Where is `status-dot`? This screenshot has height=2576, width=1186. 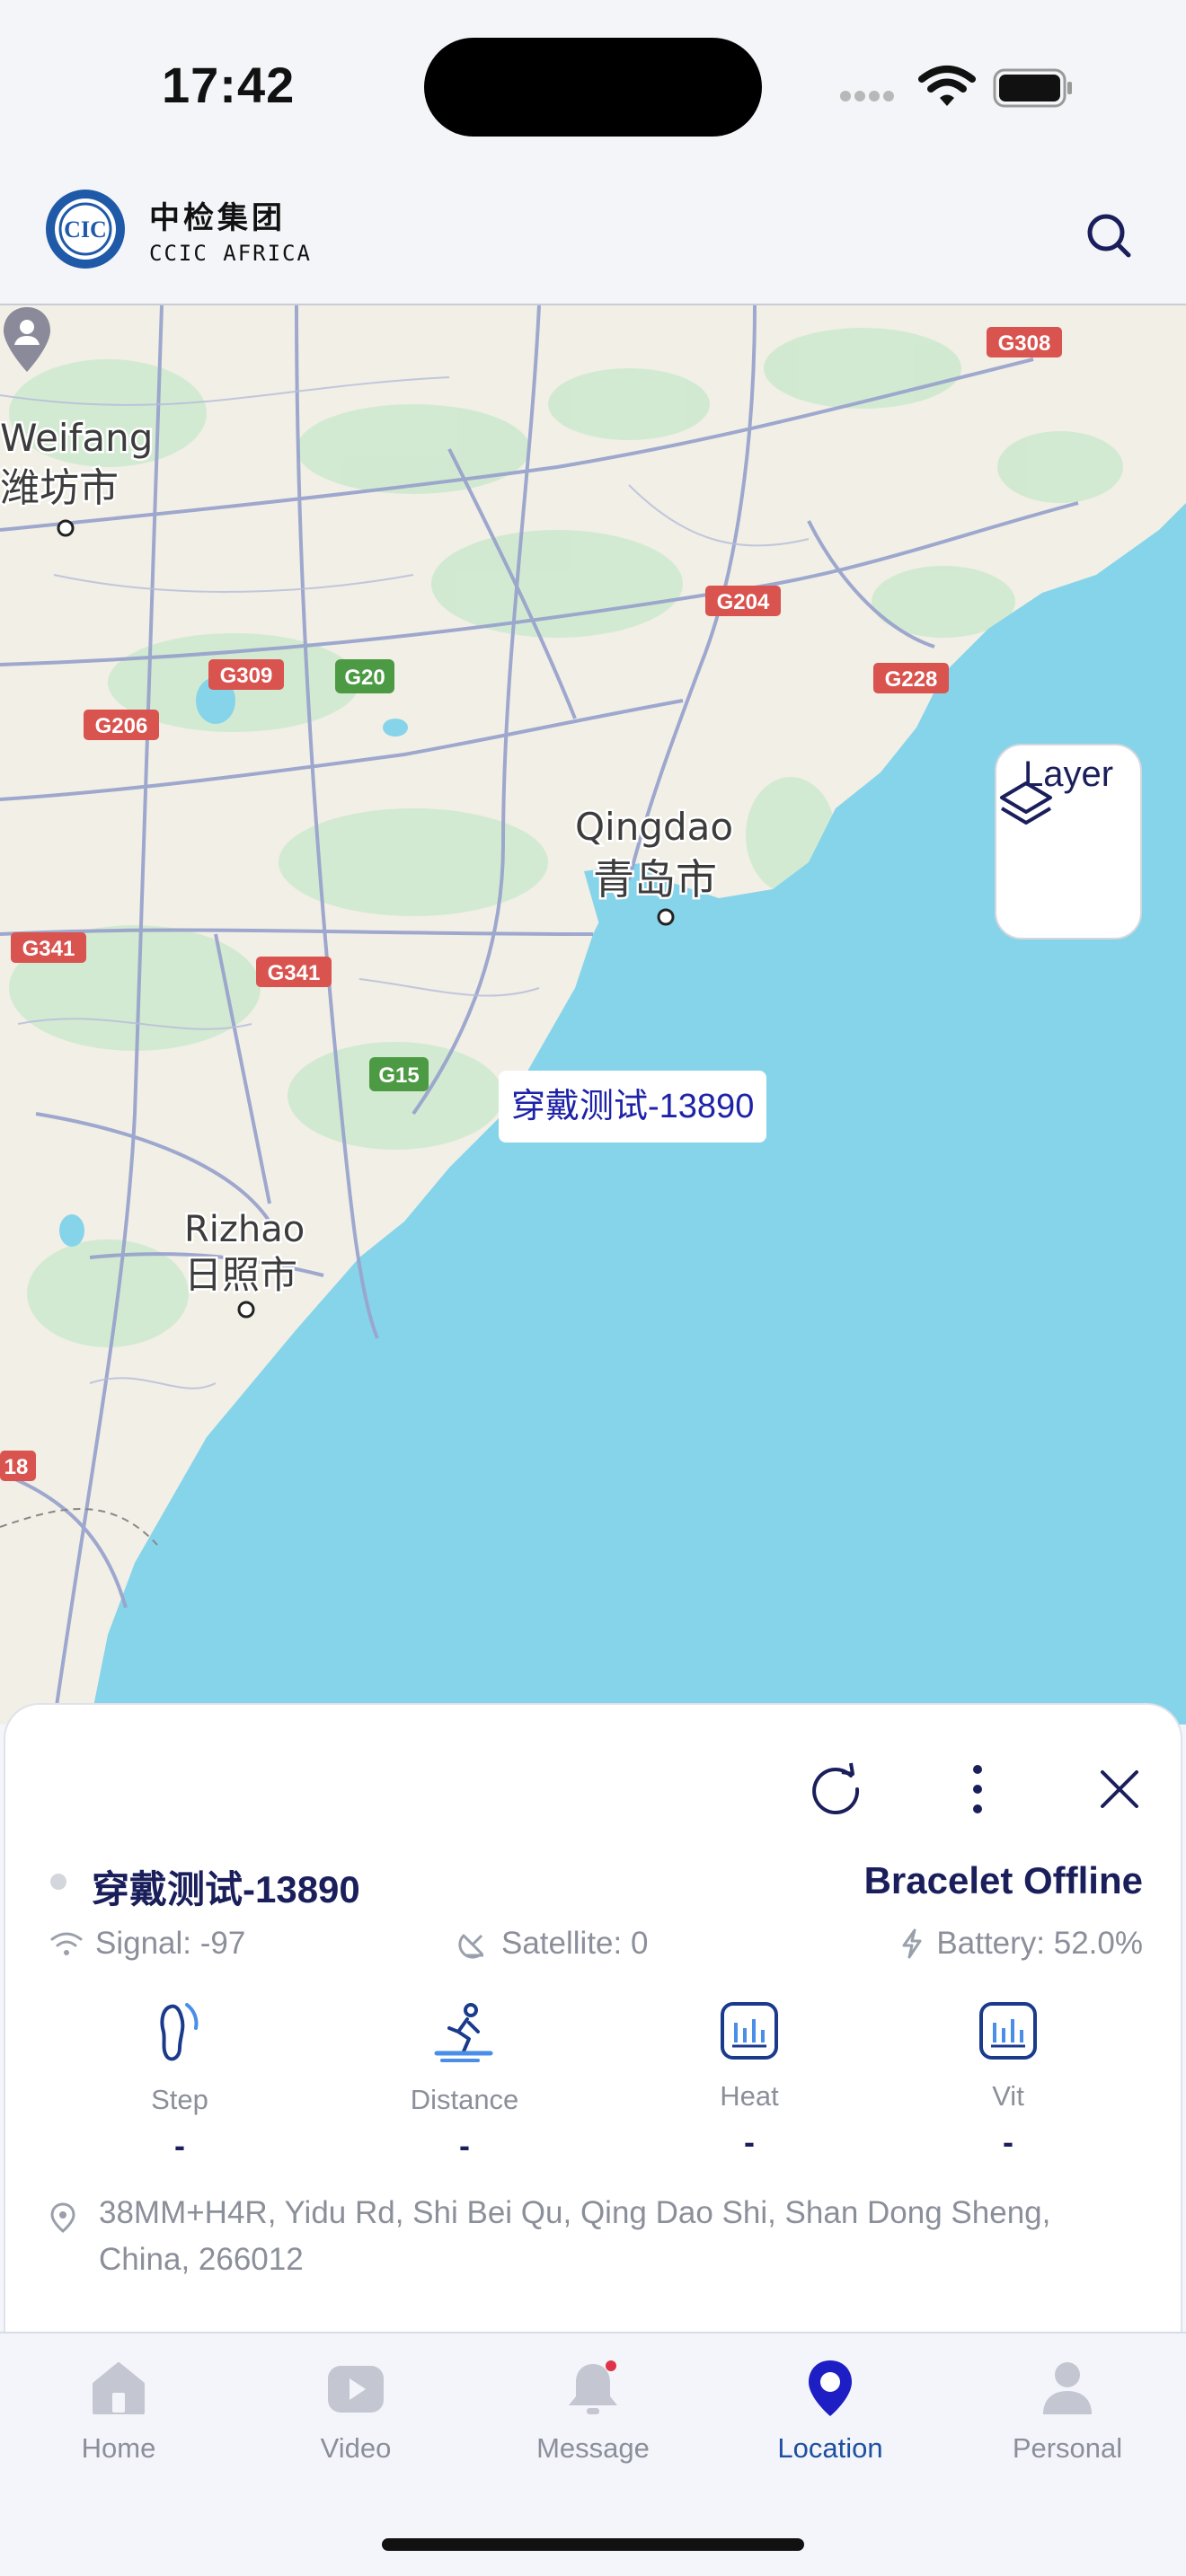
status-dot is located at coordinates (58, 1882).